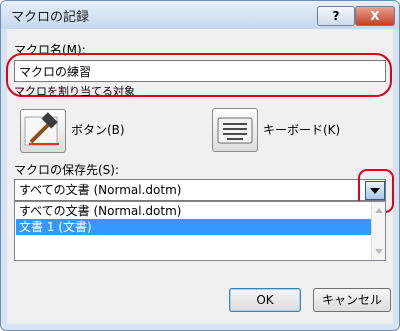 This screenshot has height=331, width=400. What do you see at coordinates (67, 170) in the screenshot?
I see `store-label: マクロの保存先(S):` at bounding box center [67, 170].